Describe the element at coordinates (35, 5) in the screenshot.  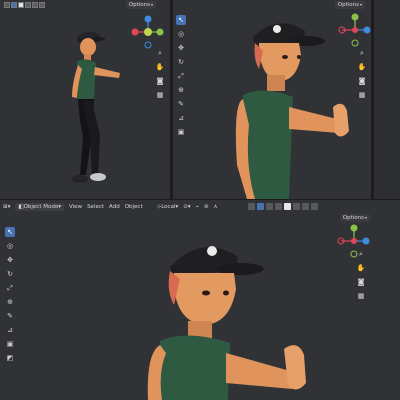
I see `select-invert-icon` at that location.